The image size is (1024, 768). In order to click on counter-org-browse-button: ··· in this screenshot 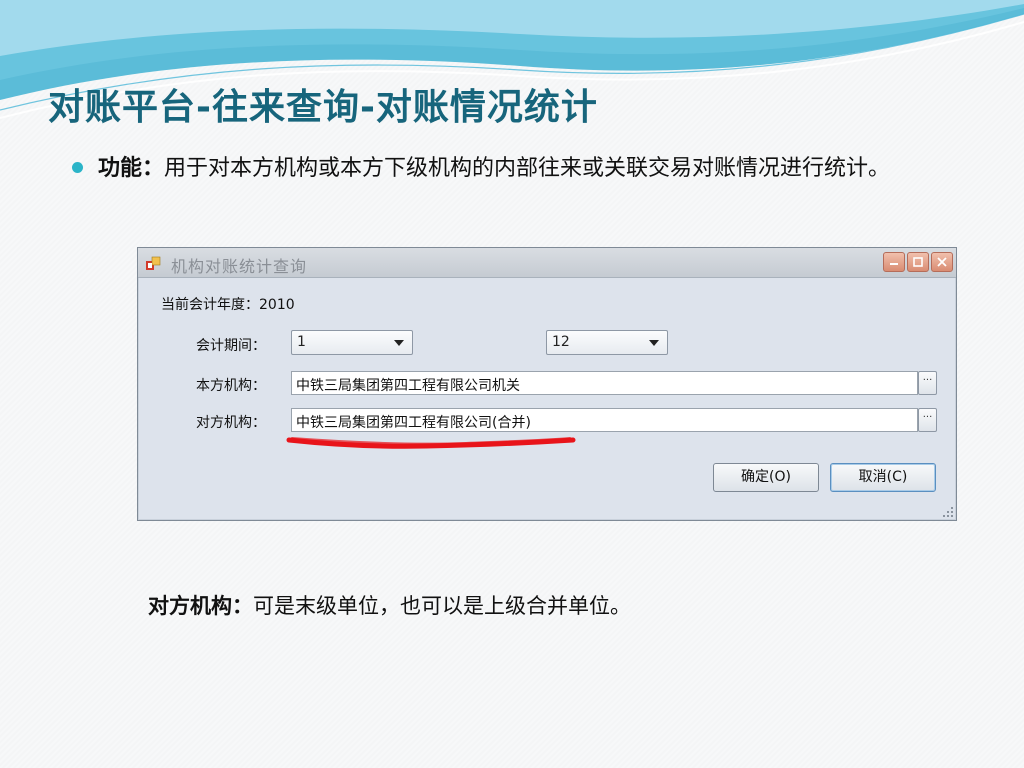, I will do `click(927, 420)`.